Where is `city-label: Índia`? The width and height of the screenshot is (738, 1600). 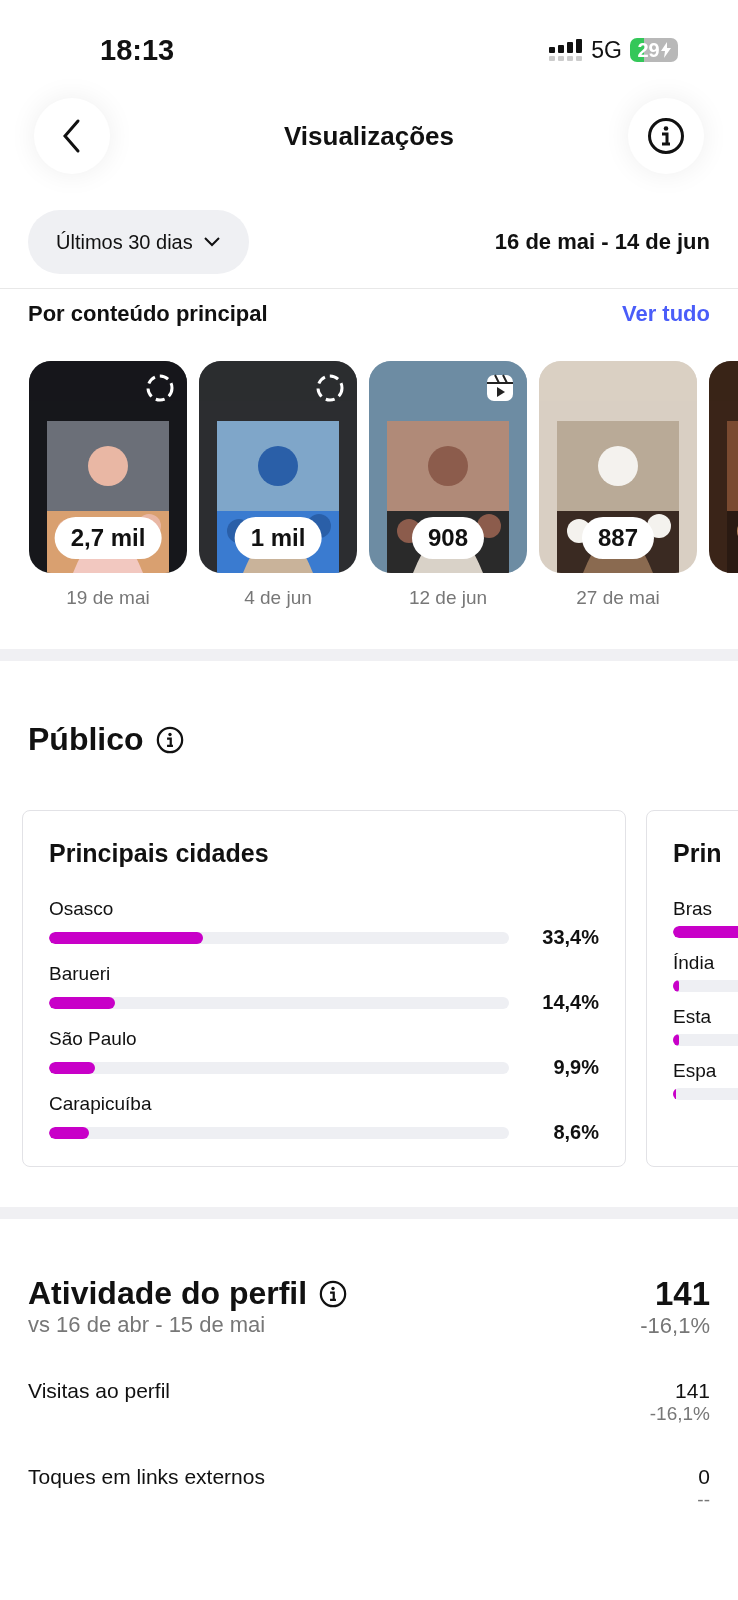 city-label: Índia is located at coordinates (694, 963).